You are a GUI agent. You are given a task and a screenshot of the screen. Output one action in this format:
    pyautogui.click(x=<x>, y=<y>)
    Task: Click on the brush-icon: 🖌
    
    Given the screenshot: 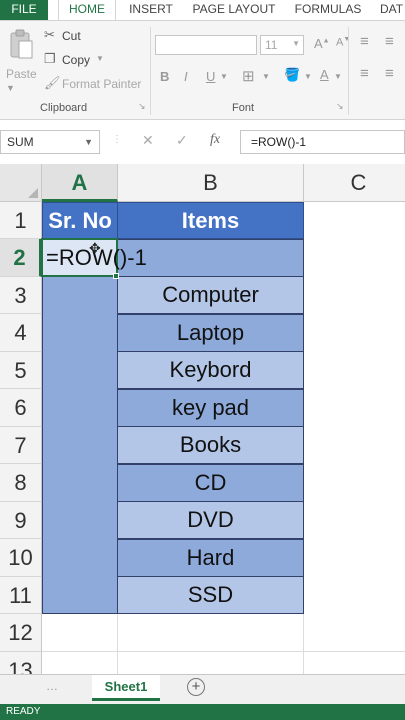 What is the action you would take?
    pyautogui.click(x=52, y=83)
    